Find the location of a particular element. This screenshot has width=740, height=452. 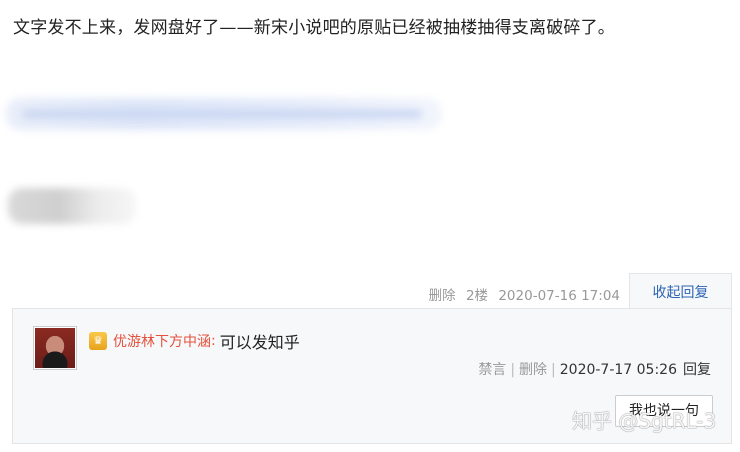

reply-meta: 禁言 | 删除 | 2020-7-17 05:26 回复 is located at coordinates (594, 370).